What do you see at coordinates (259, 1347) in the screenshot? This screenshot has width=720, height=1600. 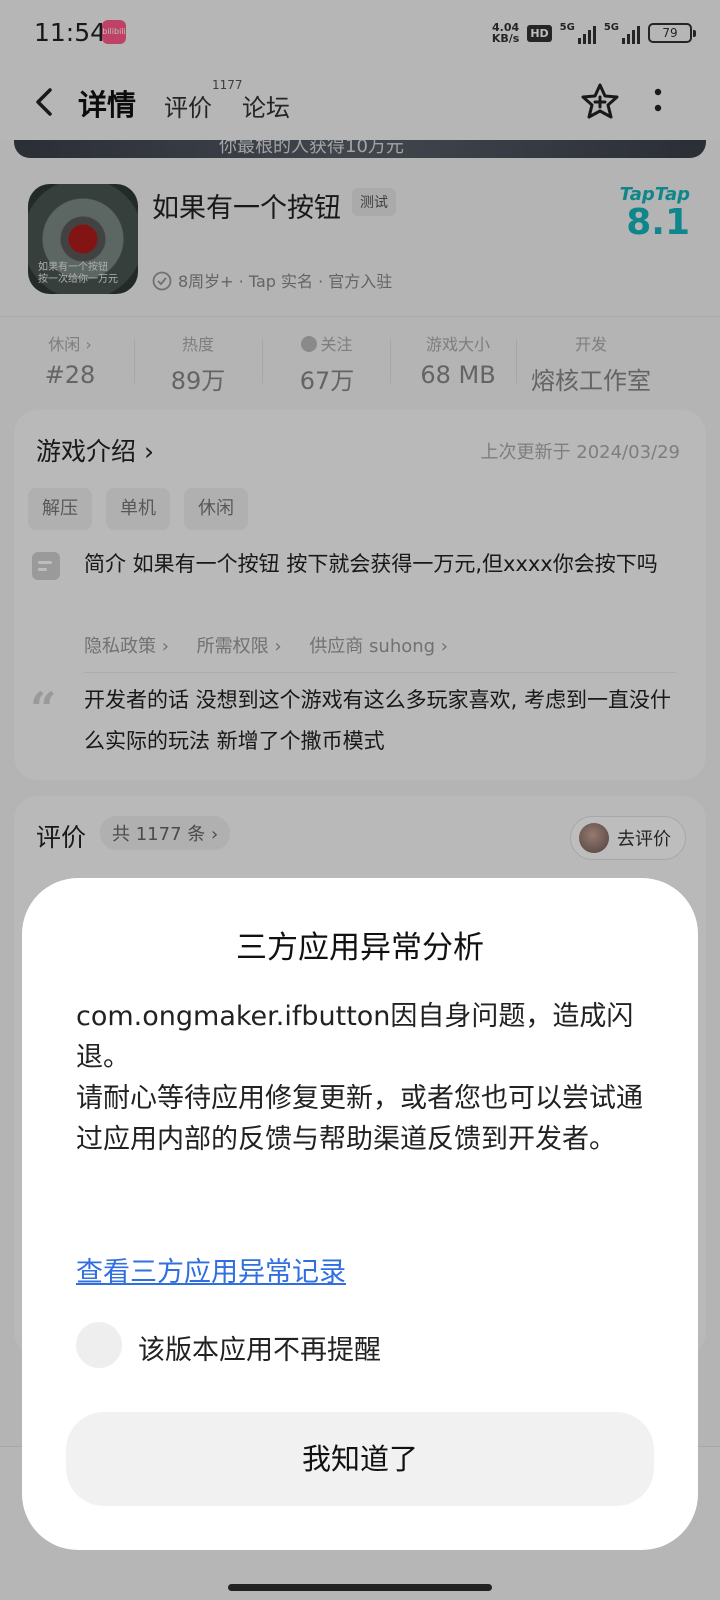 I see `dont-remind-label: 该版本应用不再提醒` at bounding box center [259, 1347].